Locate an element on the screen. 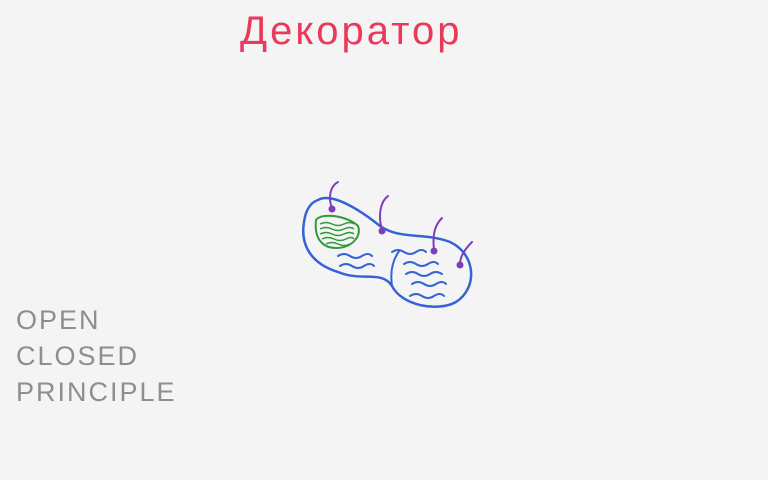 This screenshot has width=768, height=480. wave-lines-right is located at coordinates (419, 274).